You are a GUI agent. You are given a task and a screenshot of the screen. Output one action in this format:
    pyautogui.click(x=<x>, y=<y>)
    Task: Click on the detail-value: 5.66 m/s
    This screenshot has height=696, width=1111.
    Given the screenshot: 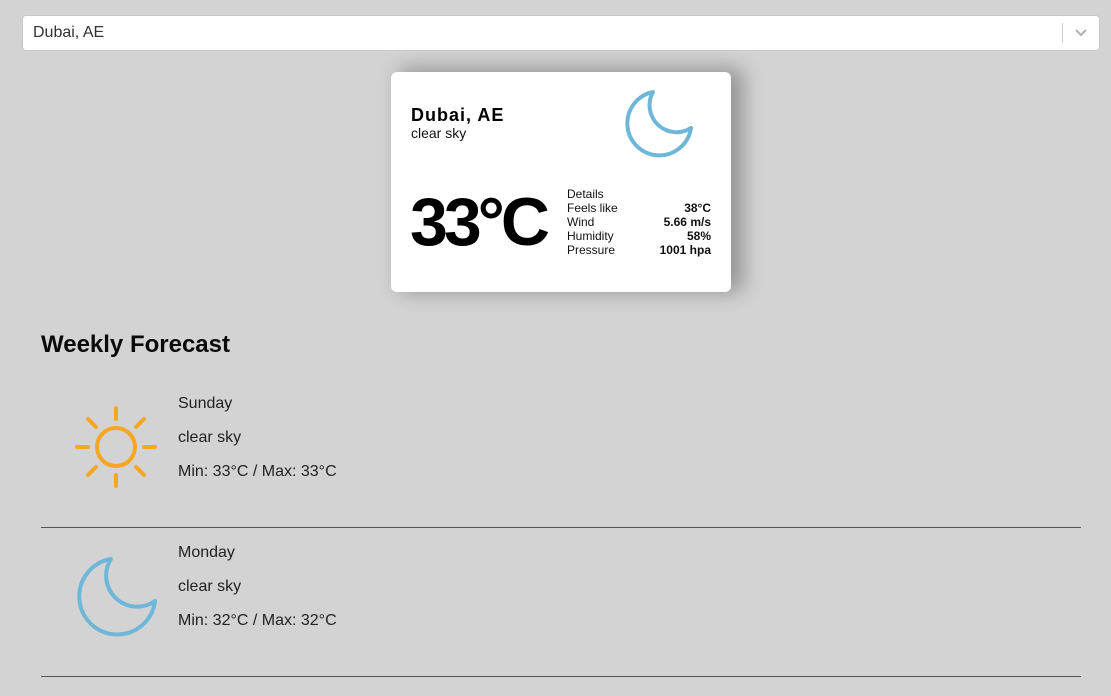 What is the action you would take?
    pyautogui.click(x=687, y=222)
    